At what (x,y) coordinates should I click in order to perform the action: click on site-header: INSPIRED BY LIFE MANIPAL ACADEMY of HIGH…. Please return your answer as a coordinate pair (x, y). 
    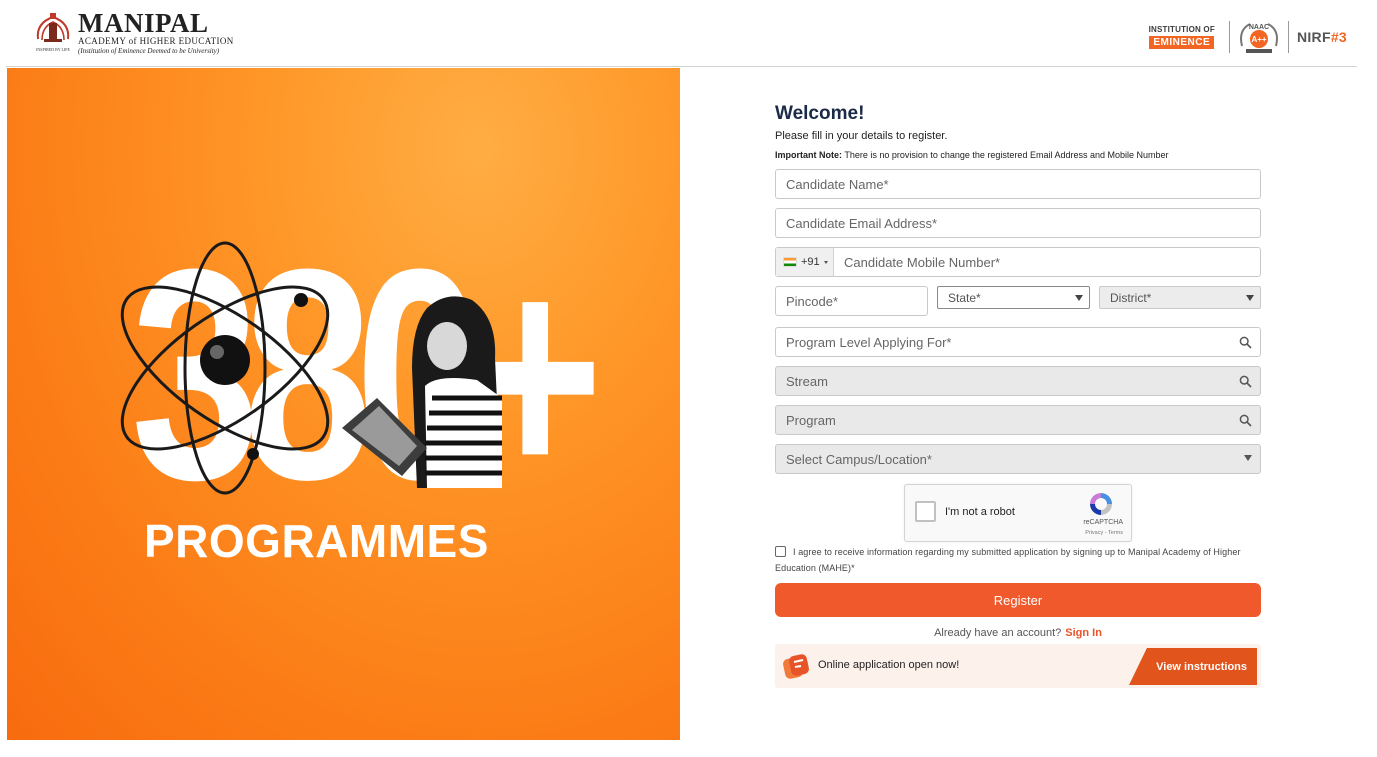
    Looking at the image, I should click on (688, 33).